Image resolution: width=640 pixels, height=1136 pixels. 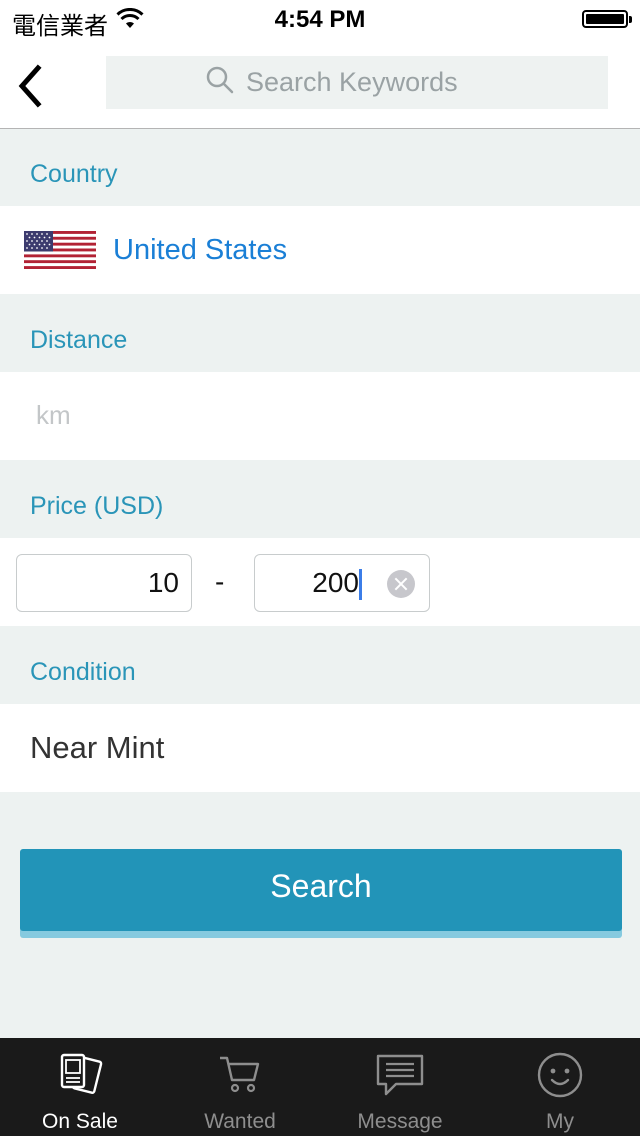 I want to click on condition-value: Near Mint, so click(x=97, y=747).